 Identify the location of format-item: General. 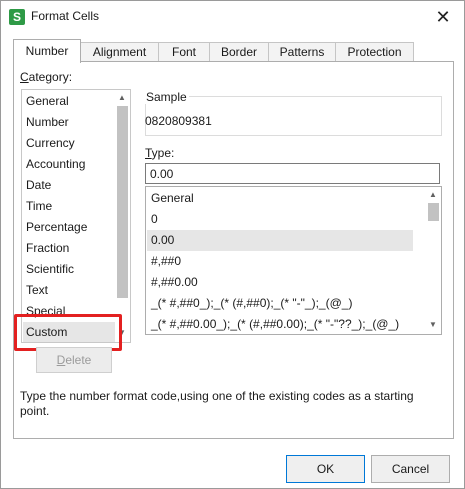
(280, 198).